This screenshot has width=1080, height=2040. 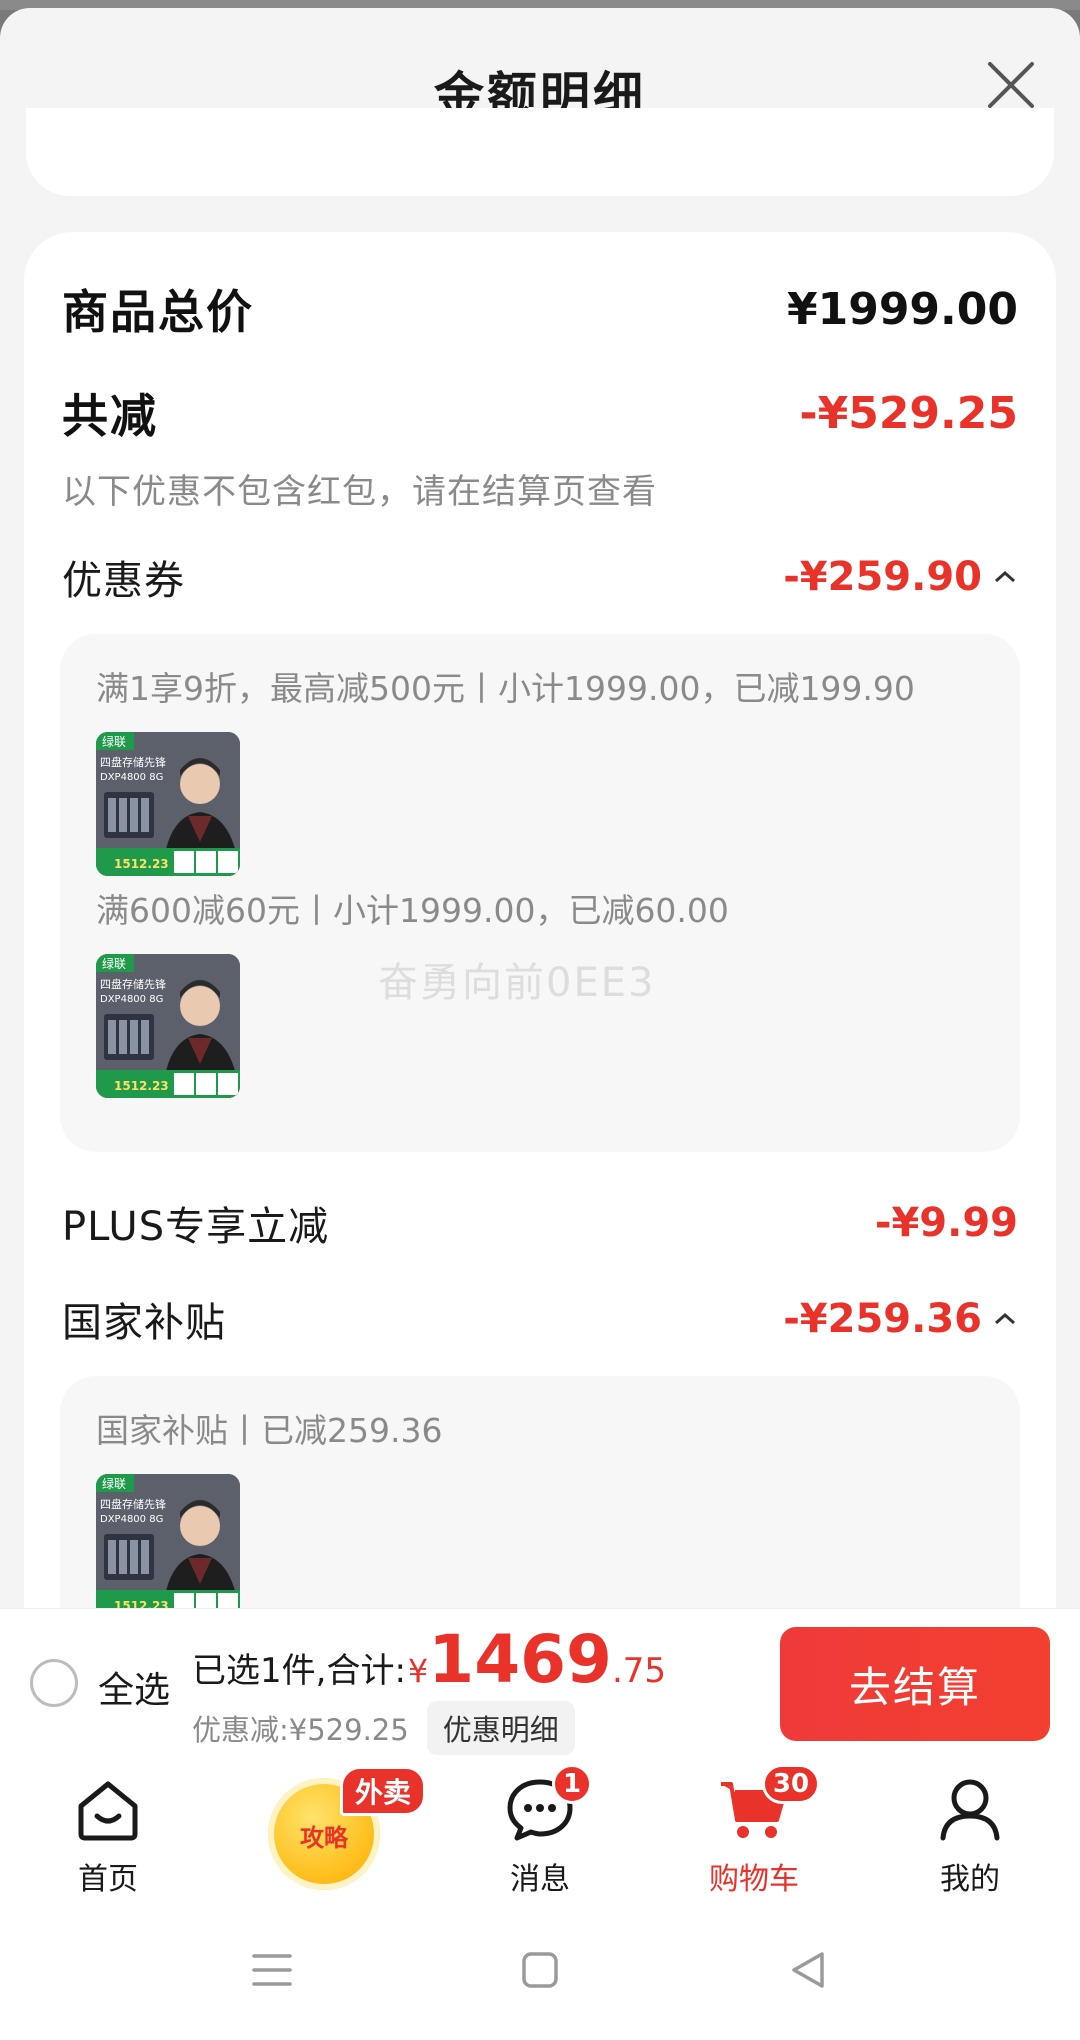 I want to click on cart-badge: 30, so click(x=791, y=1784).